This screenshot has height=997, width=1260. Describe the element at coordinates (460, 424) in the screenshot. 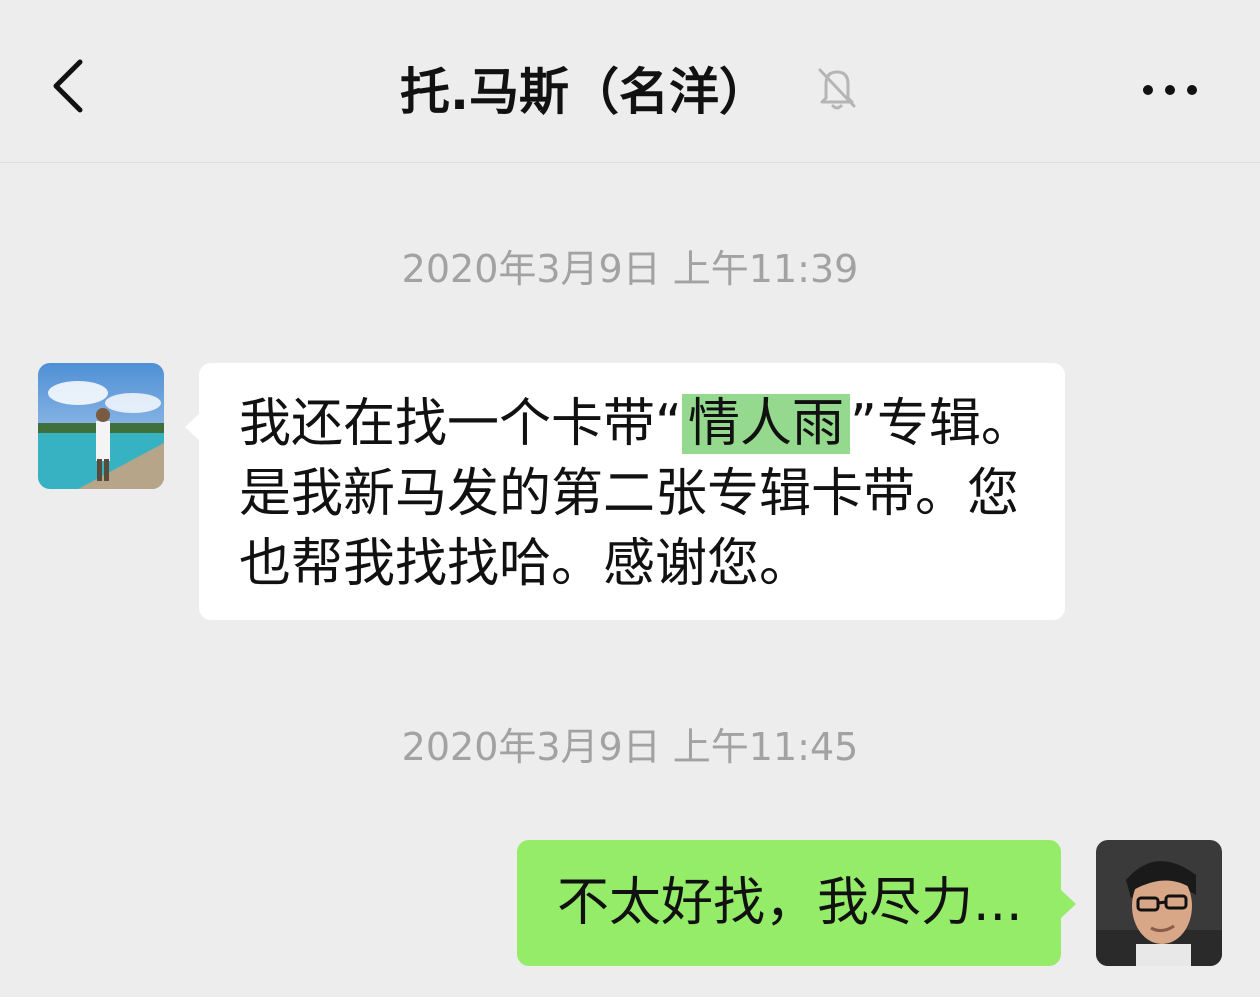

I see `message-text-segment: 我还在找一个卡带“` at that location.